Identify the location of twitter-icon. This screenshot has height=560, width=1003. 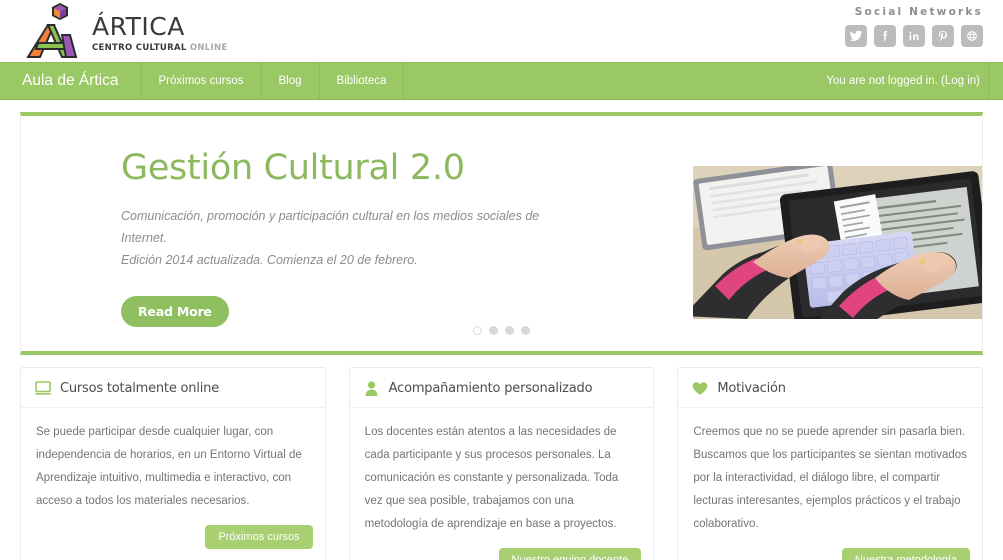
(856, 36).